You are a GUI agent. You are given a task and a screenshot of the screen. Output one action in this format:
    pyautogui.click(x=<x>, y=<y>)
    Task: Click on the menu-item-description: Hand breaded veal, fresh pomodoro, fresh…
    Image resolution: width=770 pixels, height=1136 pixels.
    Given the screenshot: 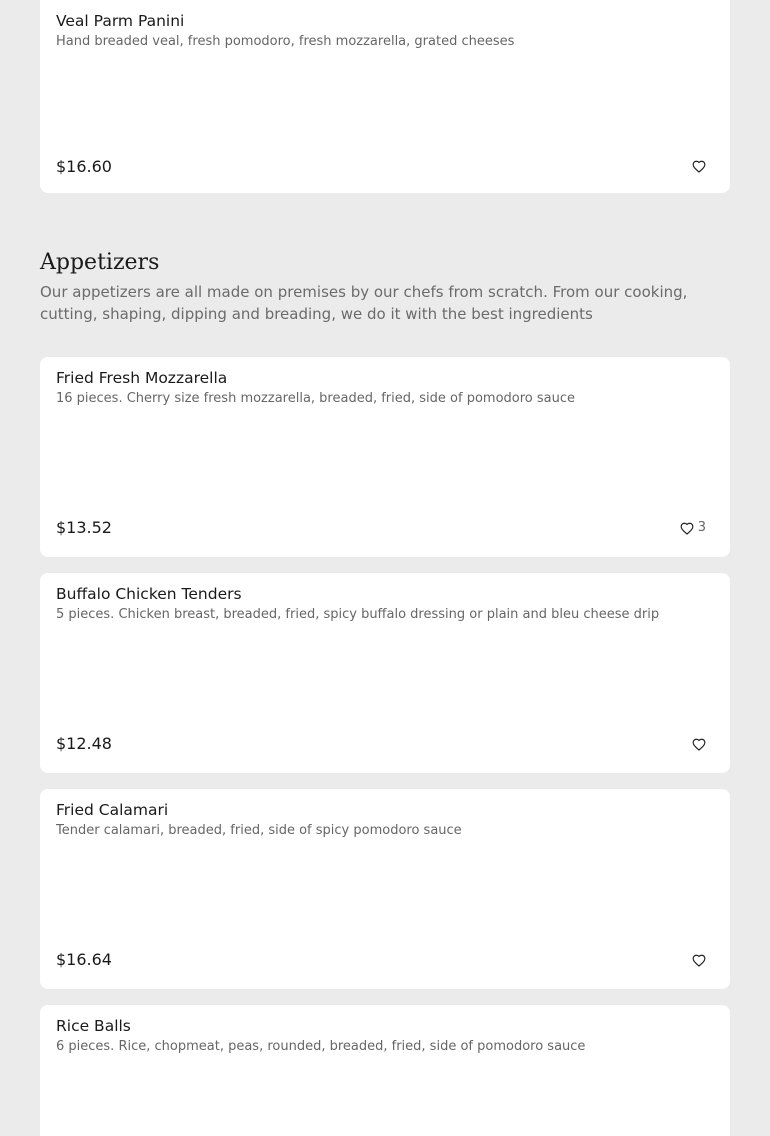 What is the action you would take?
    pyautogui.click(x=285, y=41)
    